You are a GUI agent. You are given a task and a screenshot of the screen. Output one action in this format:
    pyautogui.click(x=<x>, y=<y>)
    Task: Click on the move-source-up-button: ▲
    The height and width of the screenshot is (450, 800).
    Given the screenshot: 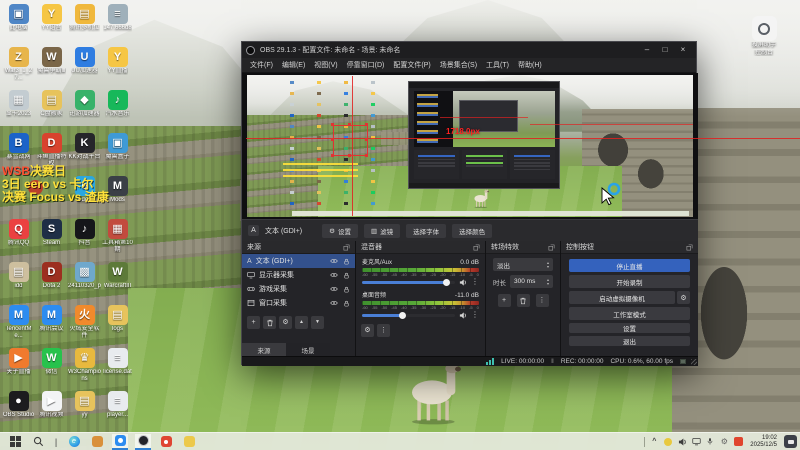 What is the action you would take?
    pyautogui.click(x=301, y=322)
    